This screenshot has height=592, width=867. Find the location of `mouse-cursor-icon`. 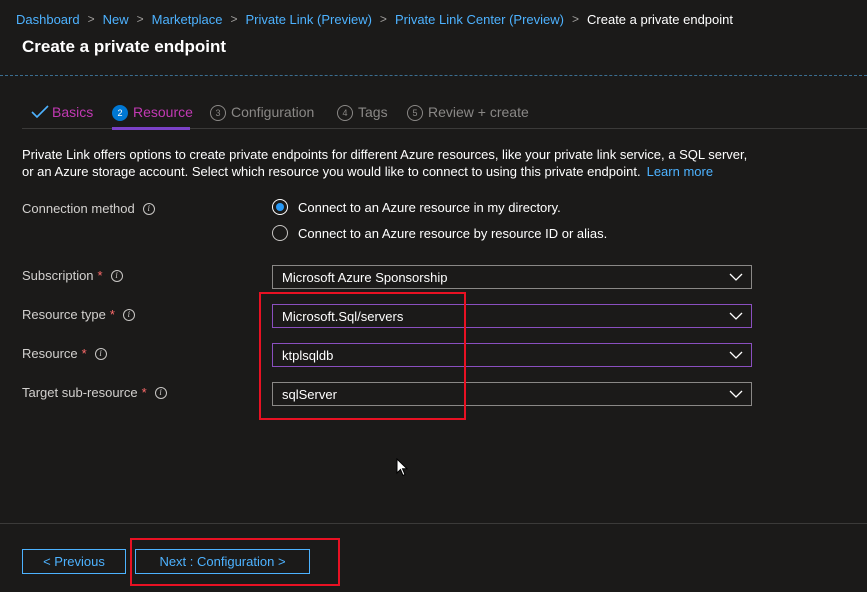

mouse-cursor-icon is located at coordinates (402, 467).